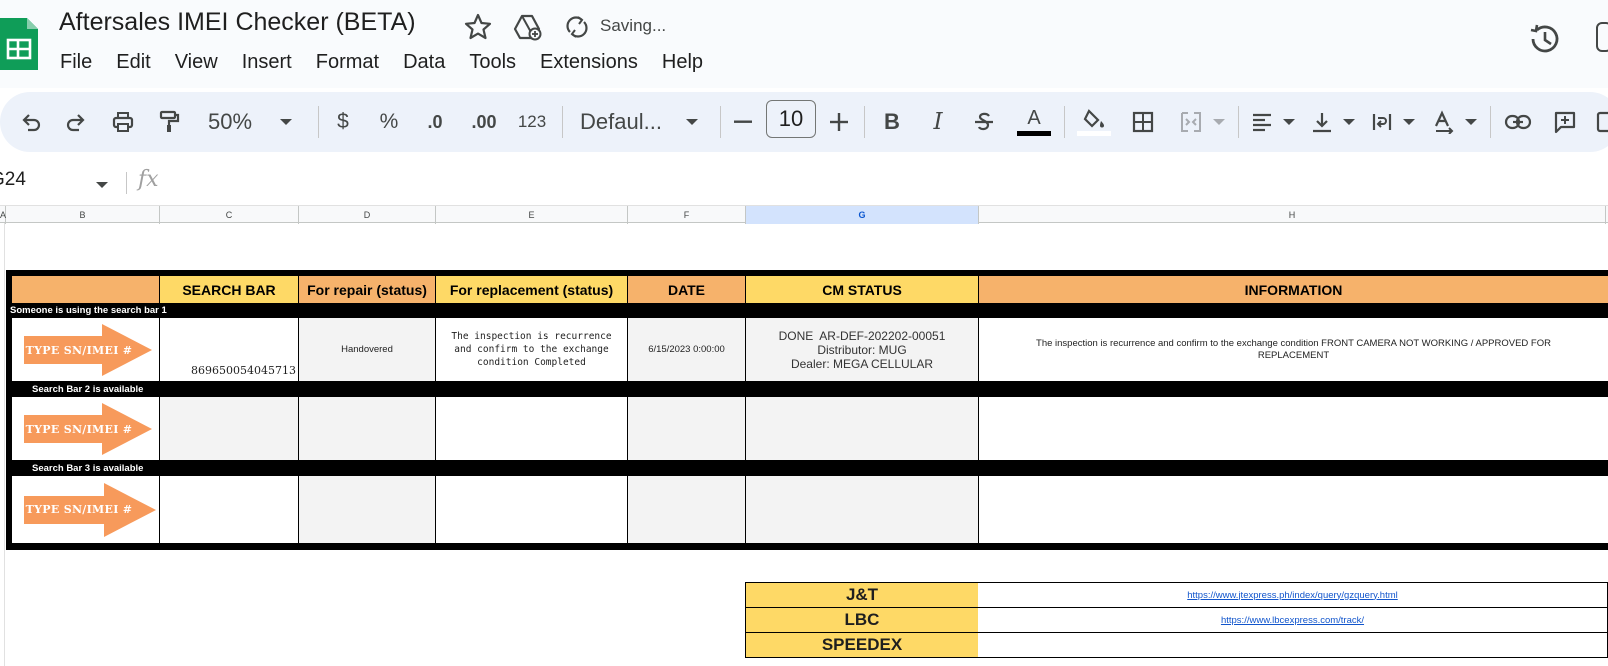 This screenshot has width=1608, height=666. Describe the element at coordinates (577, 27) in the screenshot. I see `sync-icon` at that location.